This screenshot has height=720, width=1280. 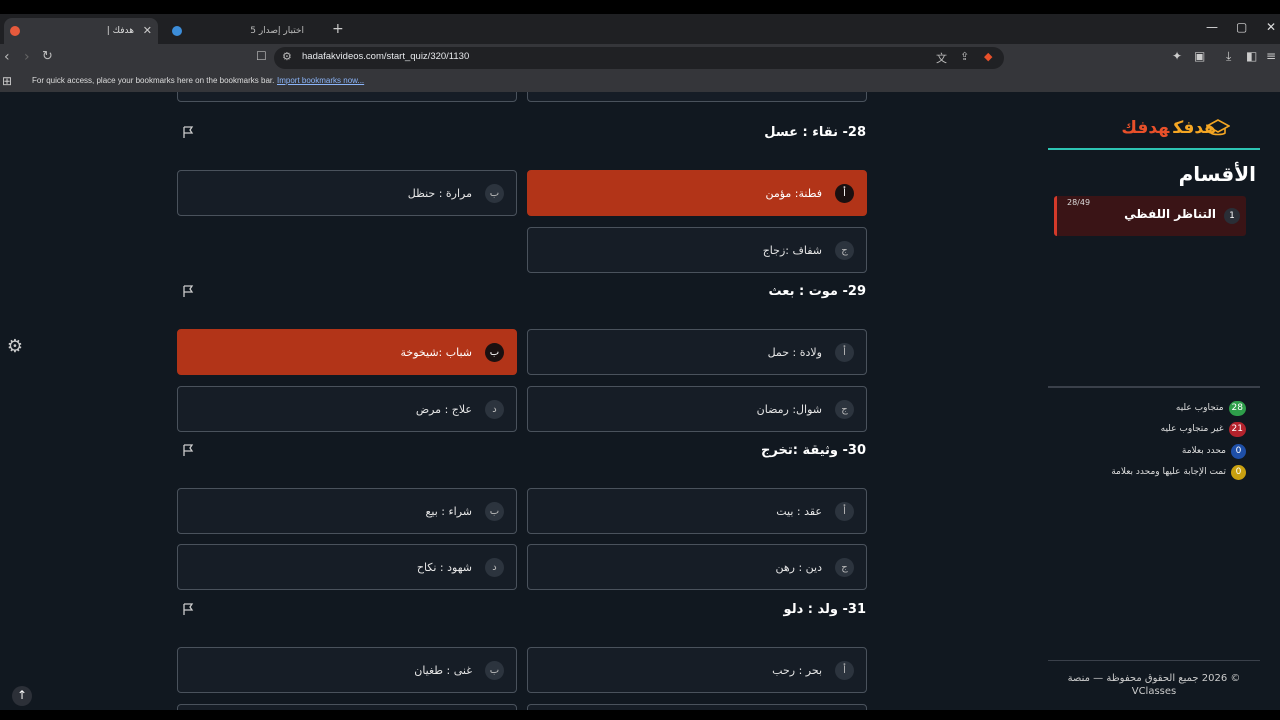 I want to click on section-item-verbal-analogy: 28/49 1 التناظر اللفظي, so click(x=1150, y=216).